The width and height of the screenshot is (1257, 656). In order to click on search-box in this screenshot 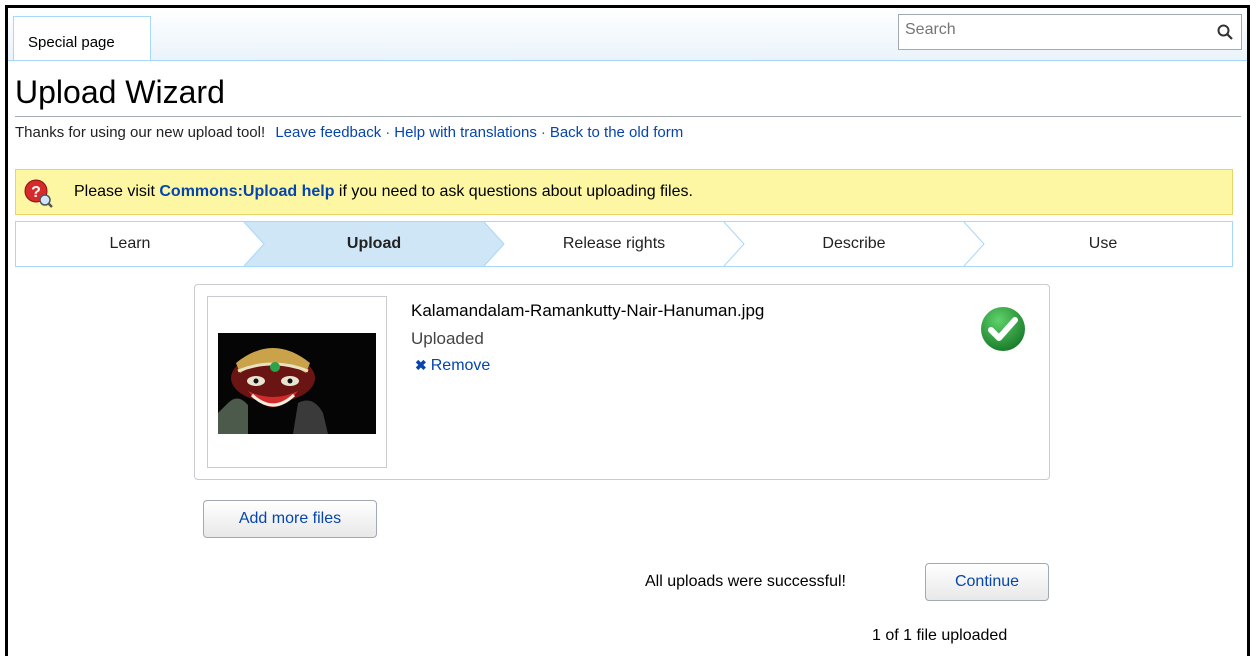, I will do `click(1070, 32)`.